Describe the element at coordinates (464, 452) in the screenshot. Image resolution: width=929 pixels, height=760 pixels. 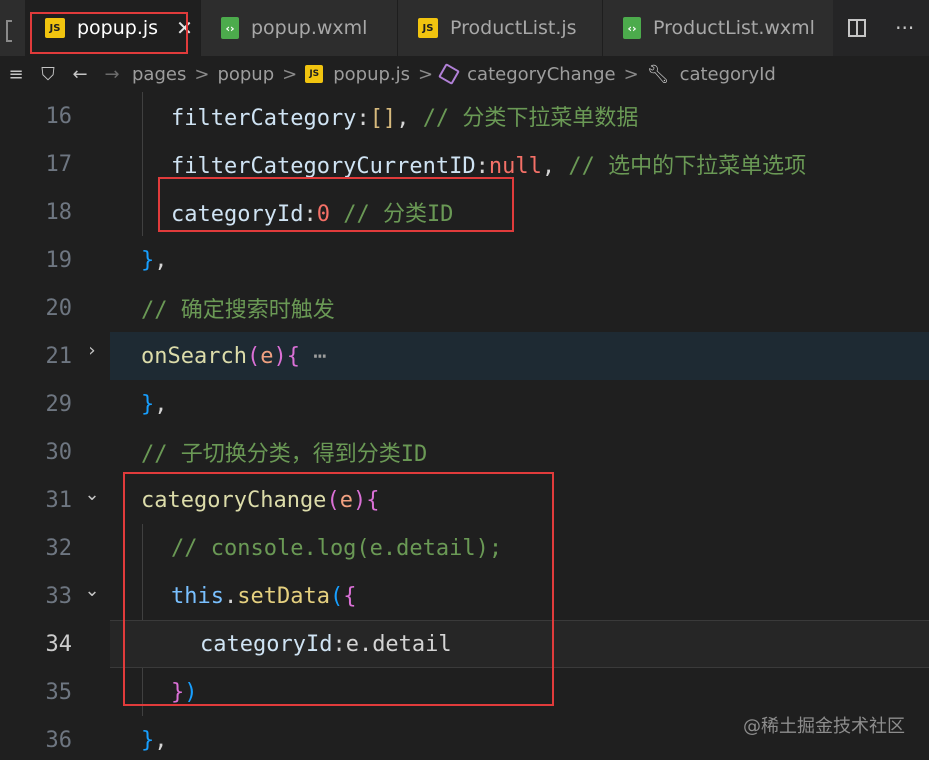
I see `code-line: 30 // 子切换分类，得到分类ID` at that location.